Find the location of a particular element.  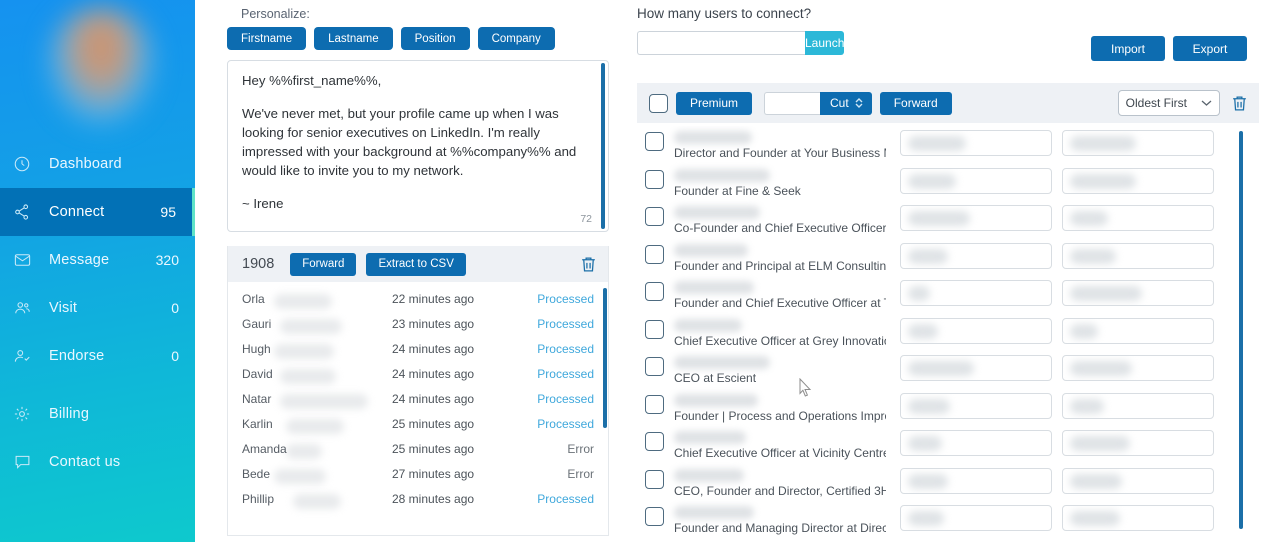

sidebar-item-connect: Connect 95 is located at coordinates (97, 212).